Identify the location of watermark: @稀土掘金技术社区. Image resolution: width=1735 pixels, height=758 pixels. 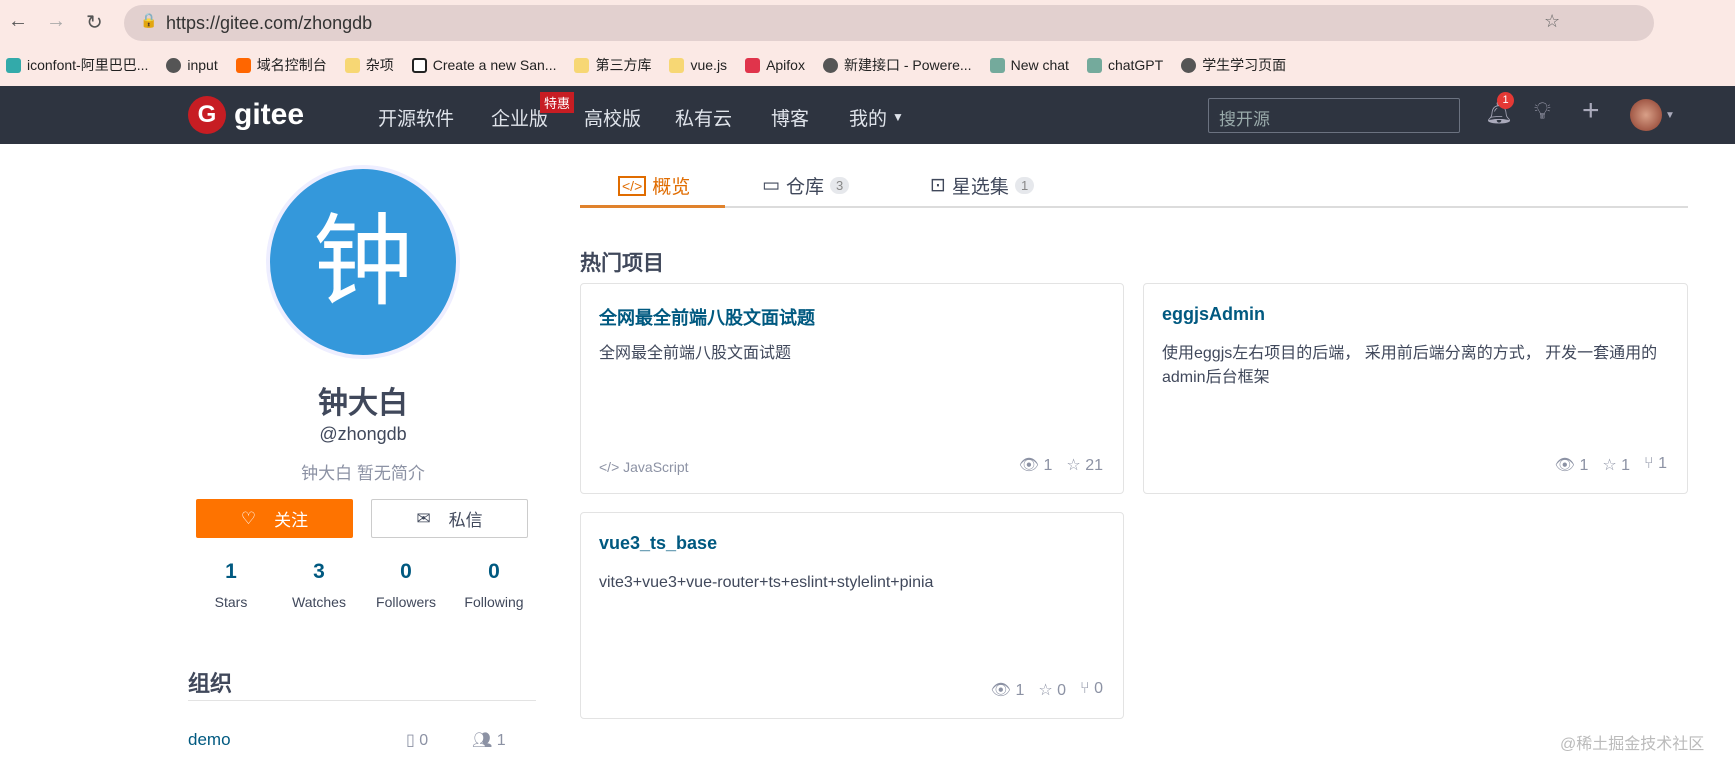
(1632, 744).